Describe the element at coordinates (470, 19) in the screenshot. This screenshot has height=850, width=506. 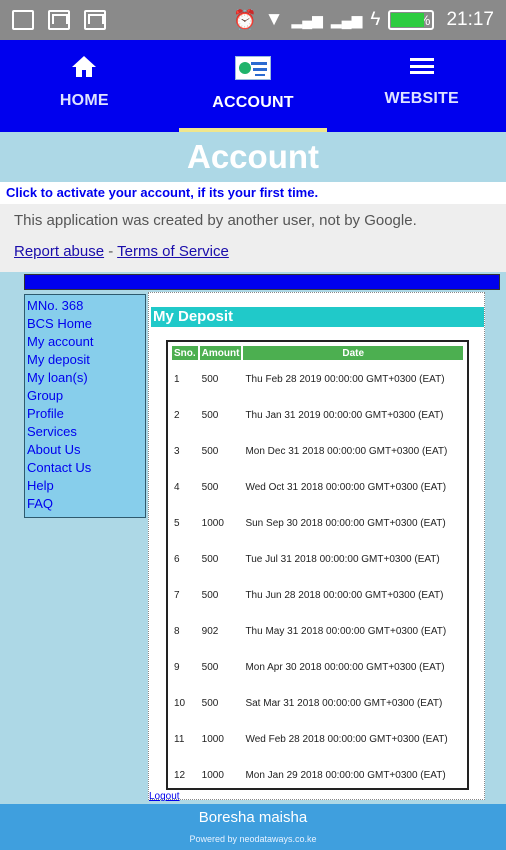
I see `clock: 21:17` at that location.